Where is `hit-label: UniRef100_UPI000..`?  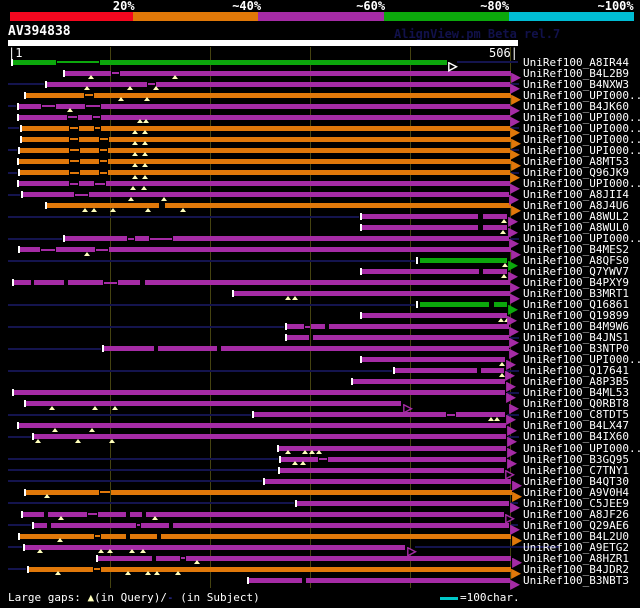 hit-label: UniRef100_UPI000.. is located at coordinates (581, 448).